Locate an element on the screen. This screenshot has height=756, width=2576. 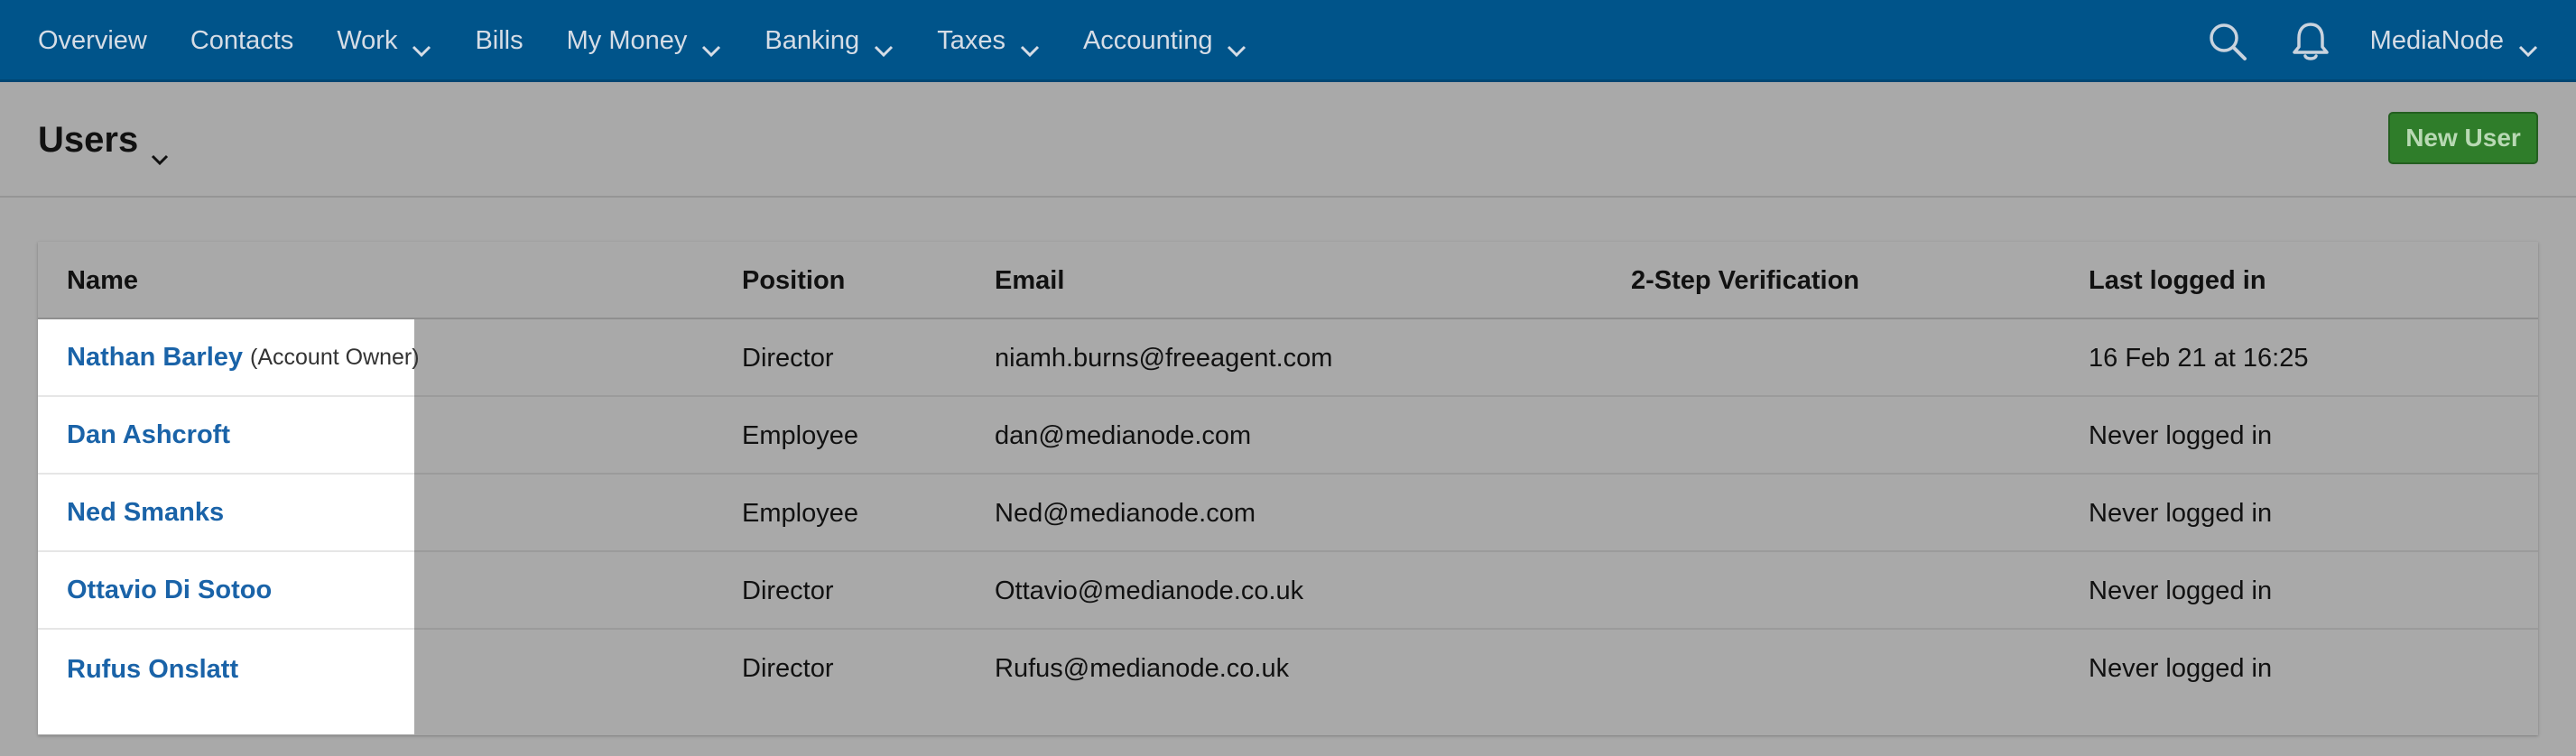
user-name-cell: Dan Ashcroft is located at coordinates (226, 436).